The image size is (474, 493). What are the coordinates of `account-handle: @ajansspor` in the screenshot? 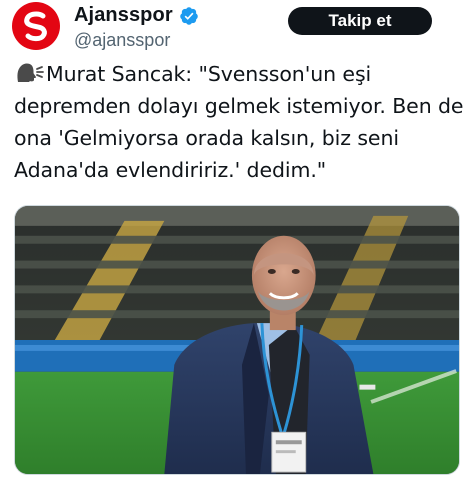 It's located at (122, 40).